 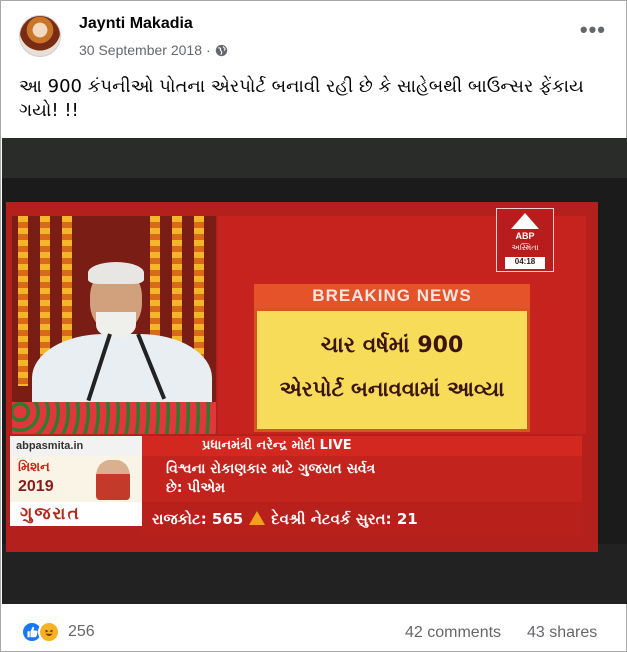 What do you see at coordinates (113, 480) in the screenshot?
I see `mission-figure` at bounding box center [113, 480].